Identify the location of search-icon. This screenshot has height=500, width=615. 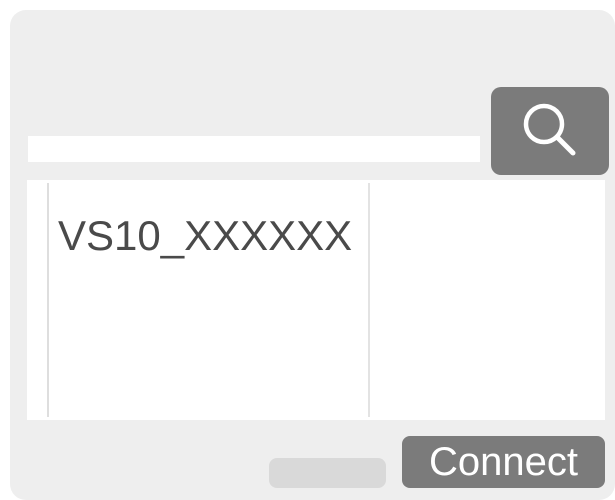
(550, 131).